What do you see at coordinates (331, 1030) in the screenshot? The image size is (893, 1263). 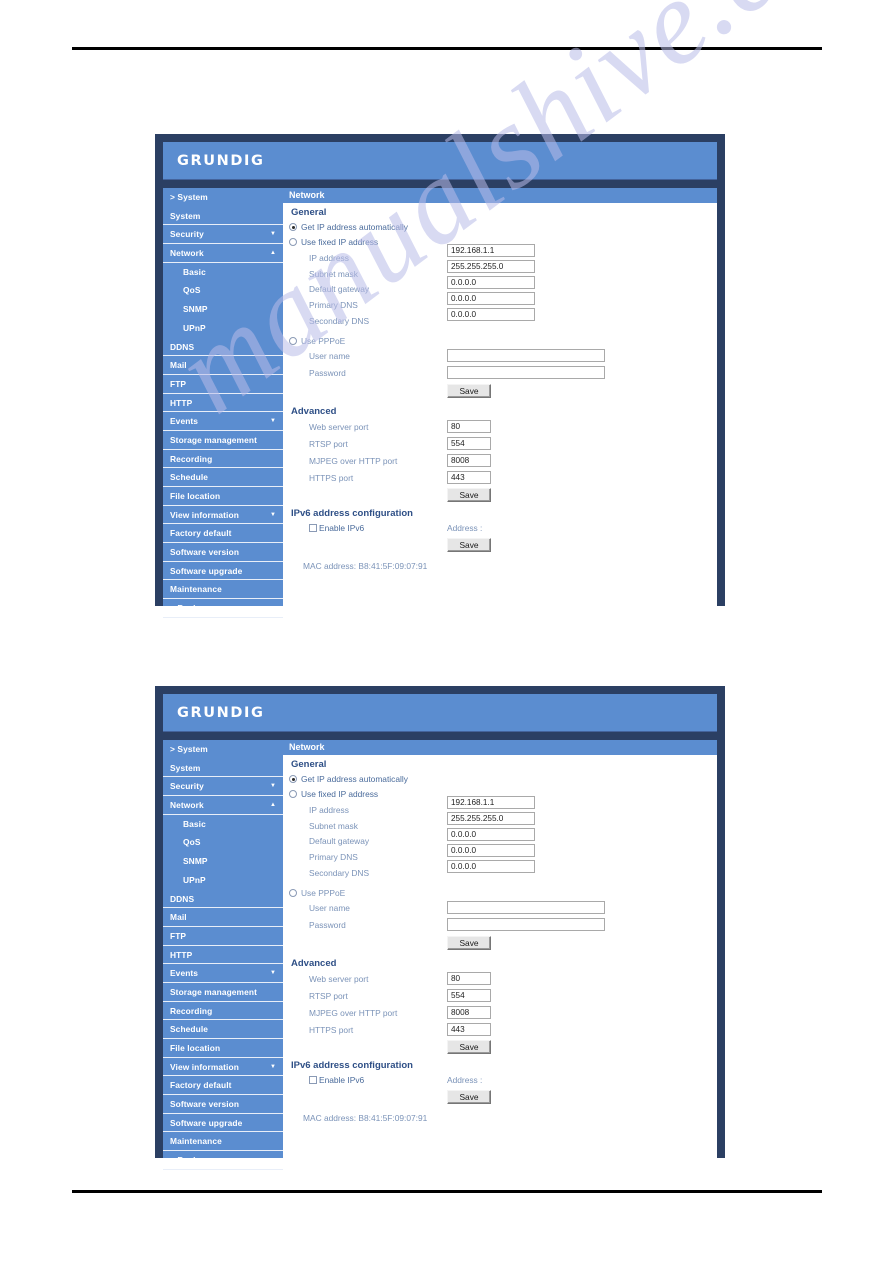 I see `label-https-port: HTTPS port` at bounding box center [331, 1030].